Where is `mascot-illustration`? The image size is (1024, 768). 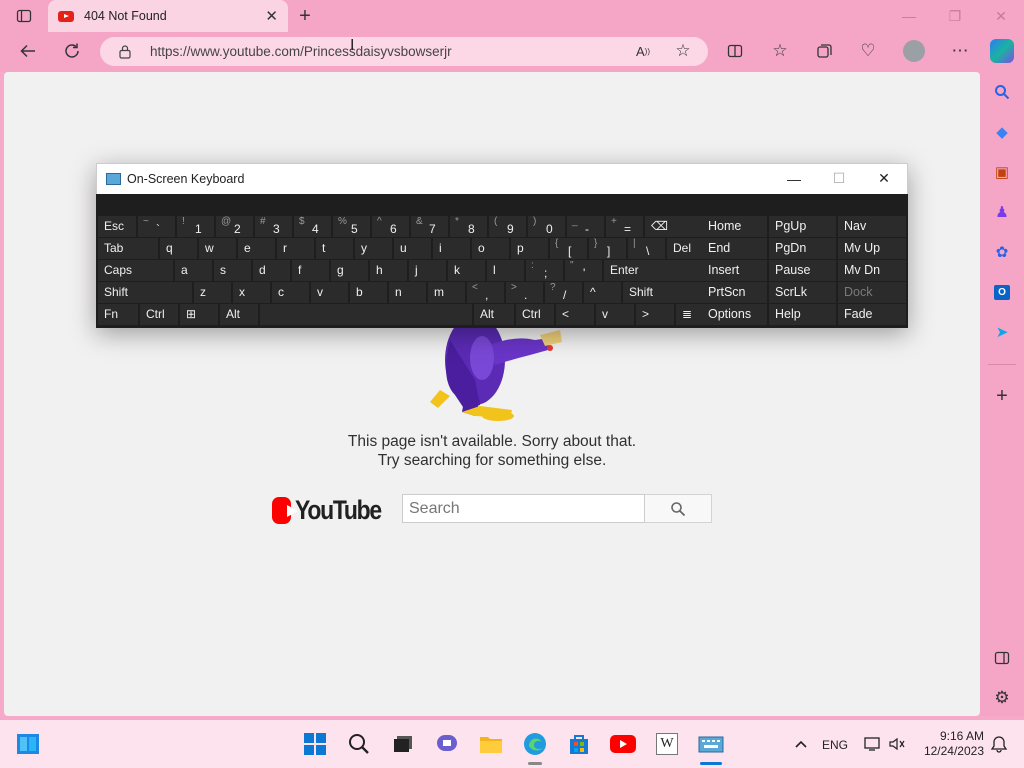
mascot-illustration is located at coordinates (496, 370).